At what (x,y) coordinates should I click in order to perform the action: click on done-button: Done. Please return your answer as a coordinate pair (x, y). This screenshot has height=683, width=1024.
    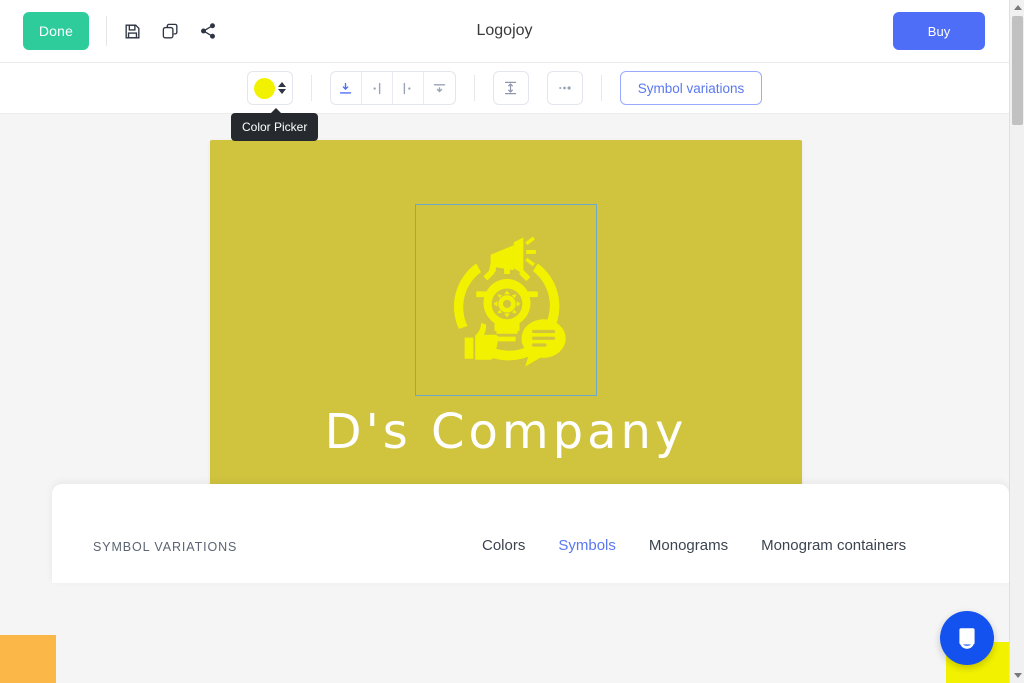
    Looking at the image, I should click on (56, 31).